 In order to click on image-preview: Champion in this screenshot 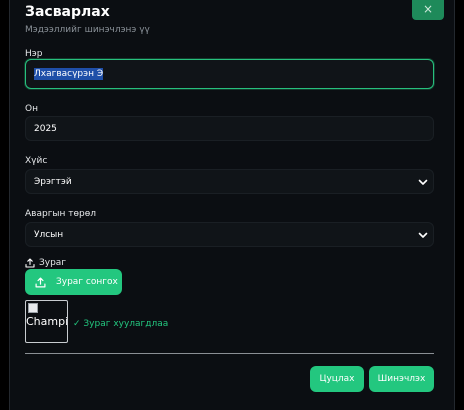, I will do `click(46, 321)`.